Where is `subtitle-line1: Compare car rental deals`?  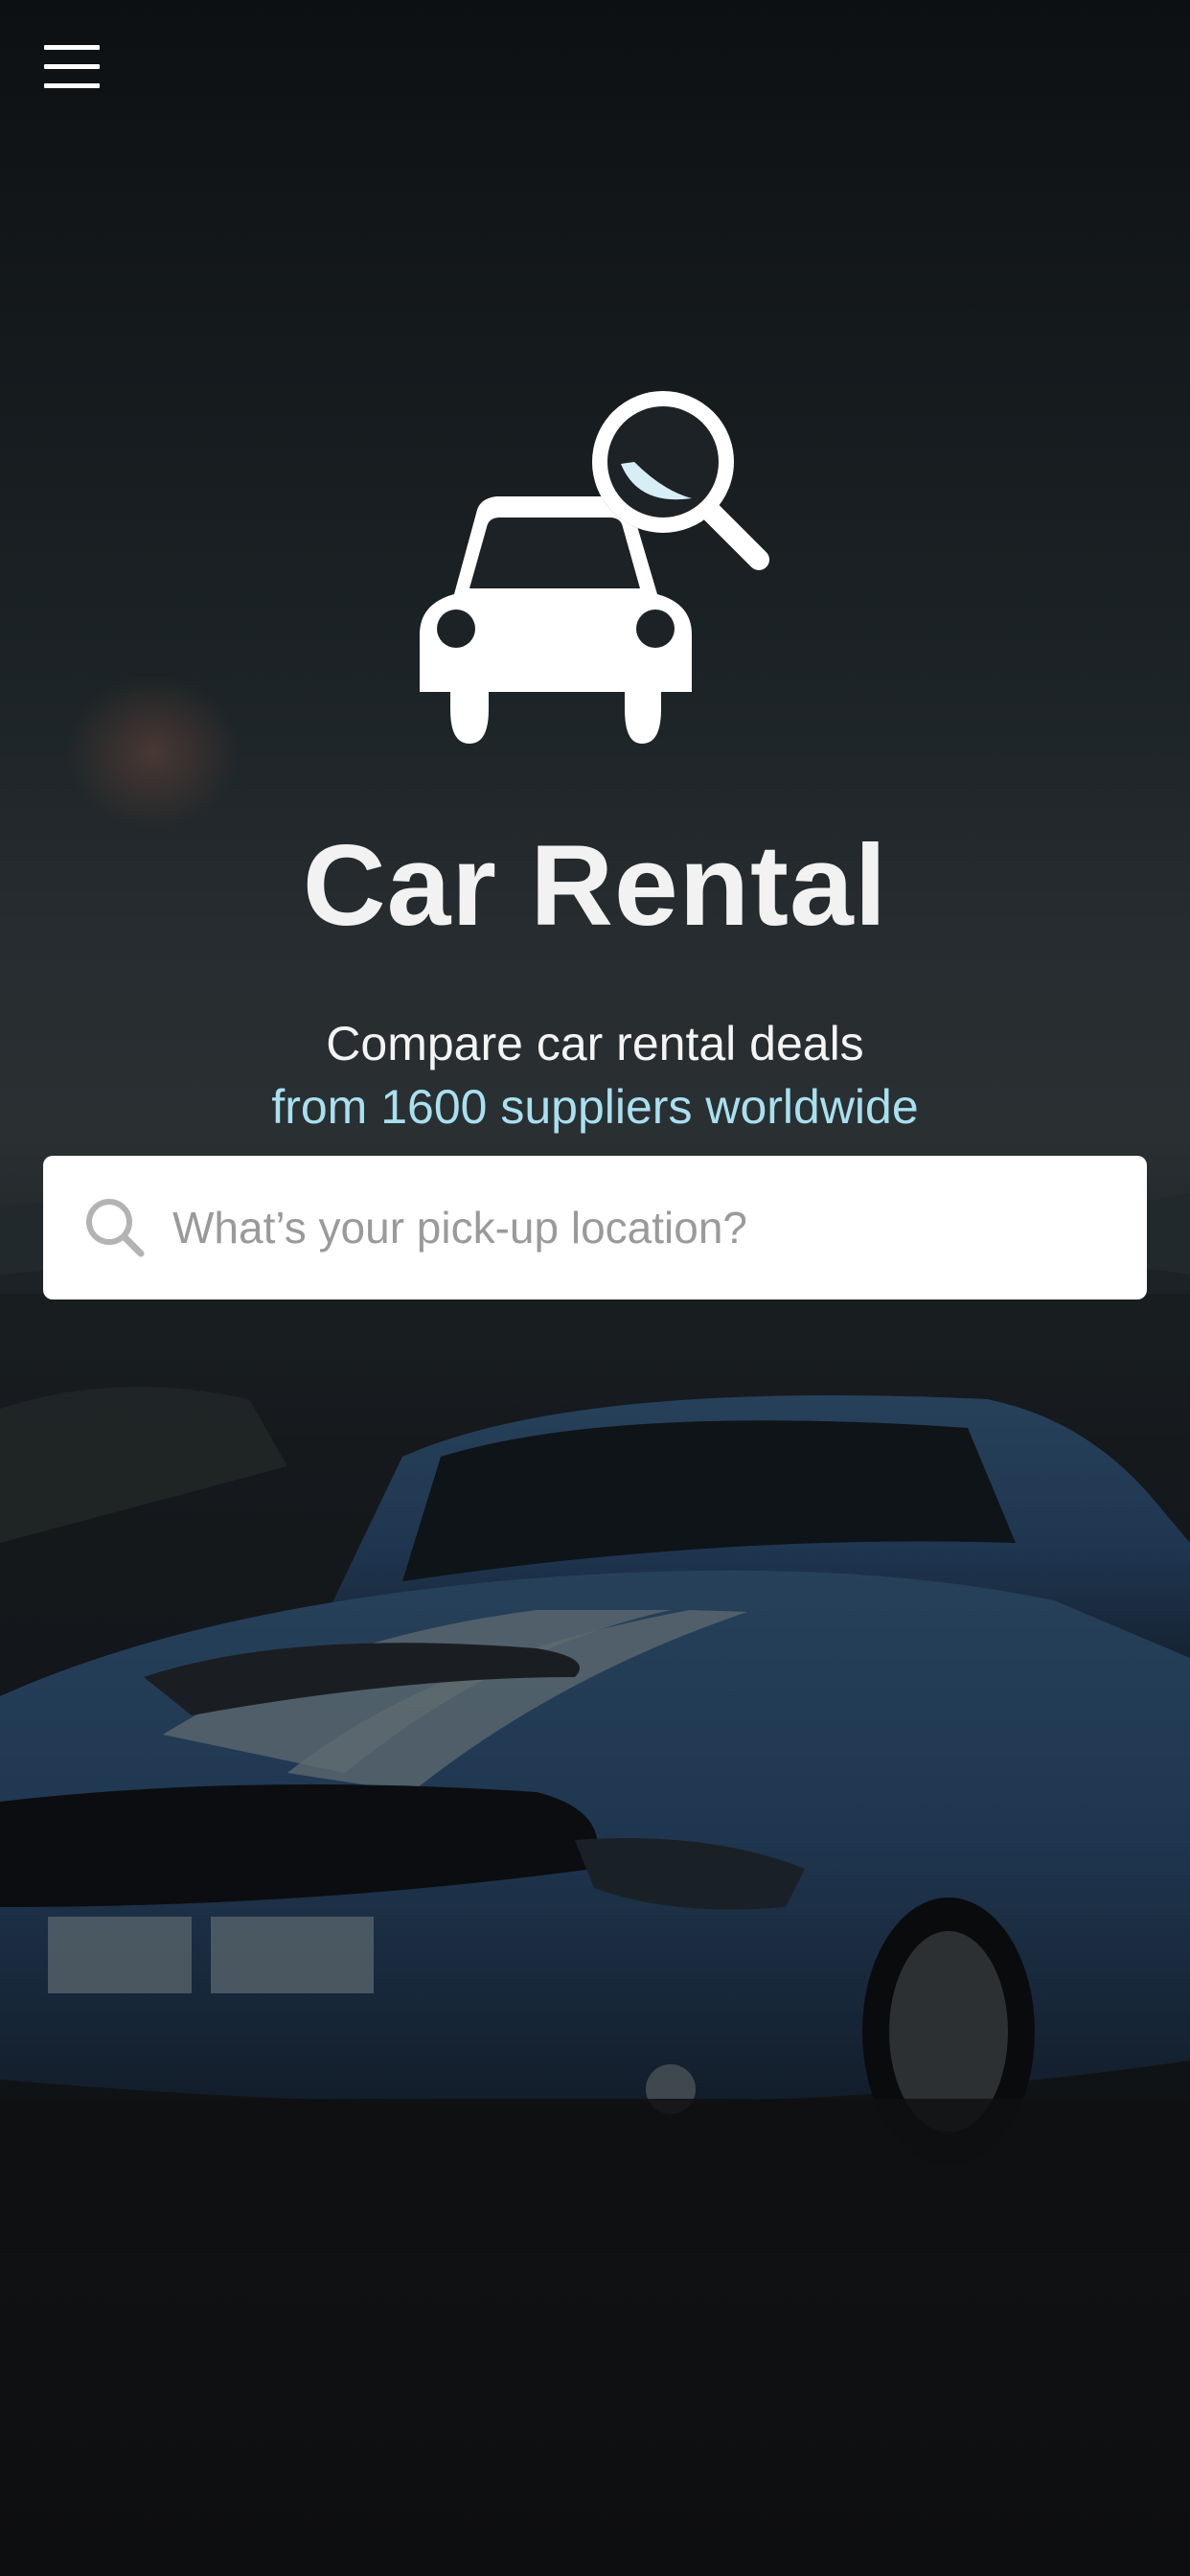 subtitle-line1: Compare car rental deals is located at coordinates (595, 1043).